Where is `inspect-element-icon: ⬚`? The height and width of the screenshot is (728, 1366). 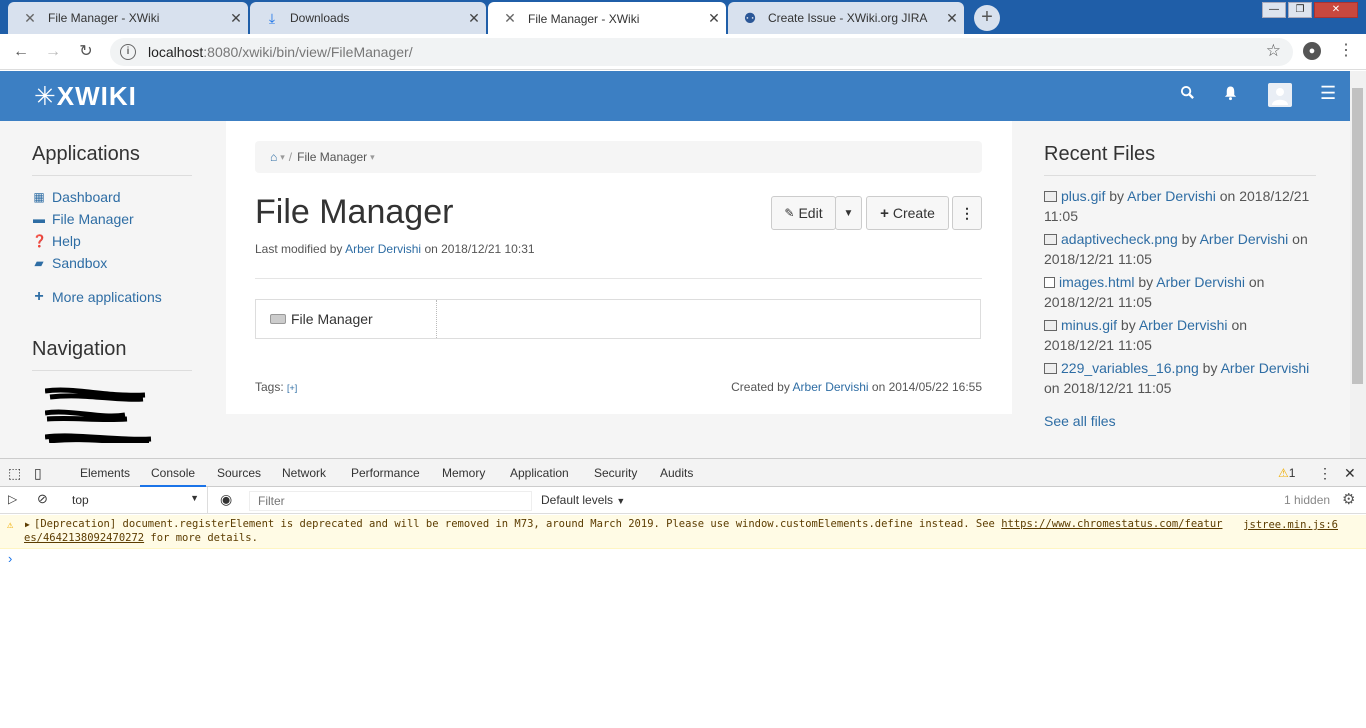
inspect-element-icon: ⬚ is located at coordinates (14, 473).